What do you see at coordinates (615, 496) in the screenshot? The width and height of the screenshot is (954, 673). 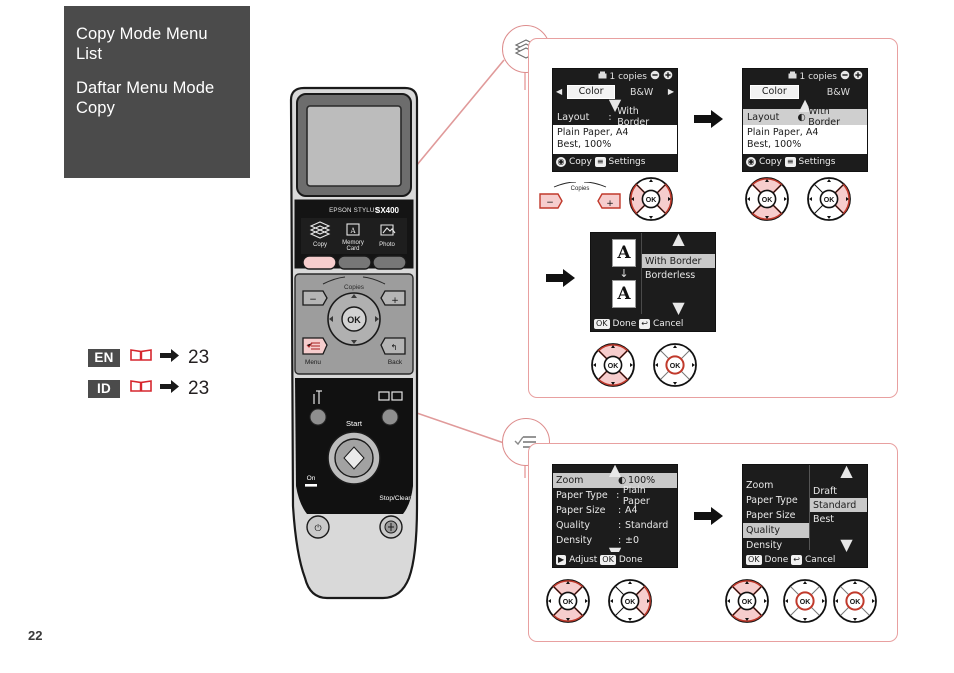 I see `setting-row-paper-type: Paper Type : Plain Paper` at bounding box center [615, 496].